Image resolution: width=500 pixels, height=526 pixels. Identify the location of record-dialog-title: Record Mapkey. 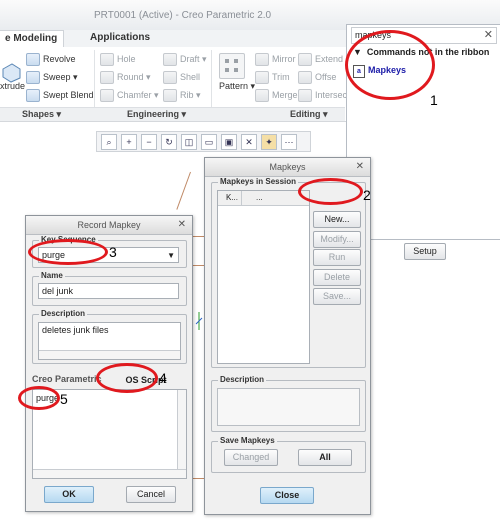
(109, 225).